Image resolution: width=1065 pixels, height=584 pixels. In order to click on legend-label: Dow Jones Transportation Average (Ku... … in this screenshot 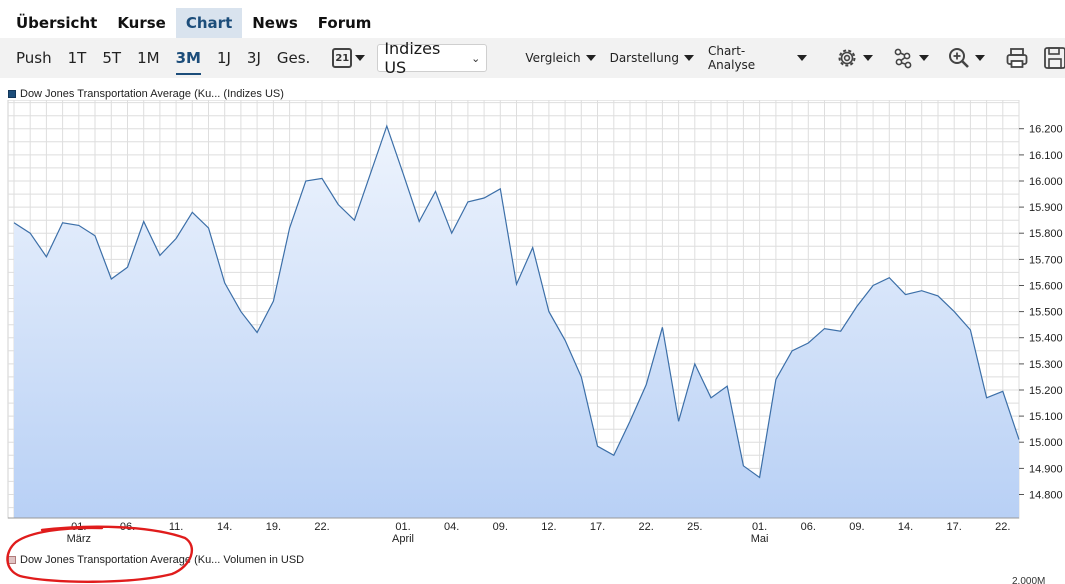, I will do `click(152, 94)`.